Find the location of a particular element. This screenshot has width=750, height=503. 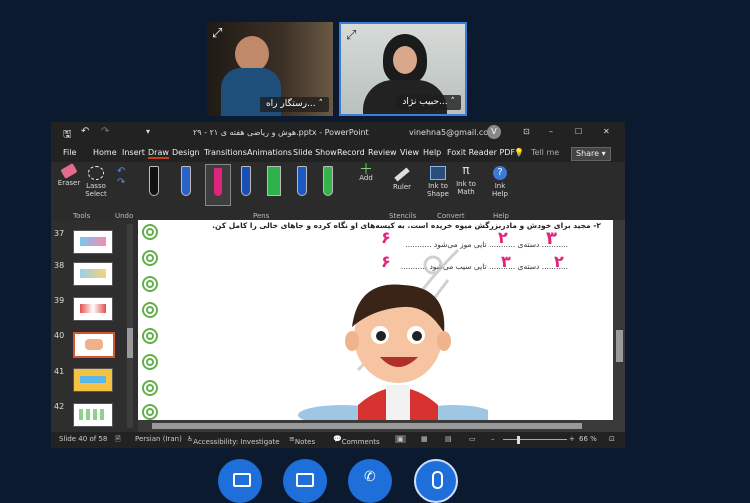

pen-navy is located at coordinates (246, 181).